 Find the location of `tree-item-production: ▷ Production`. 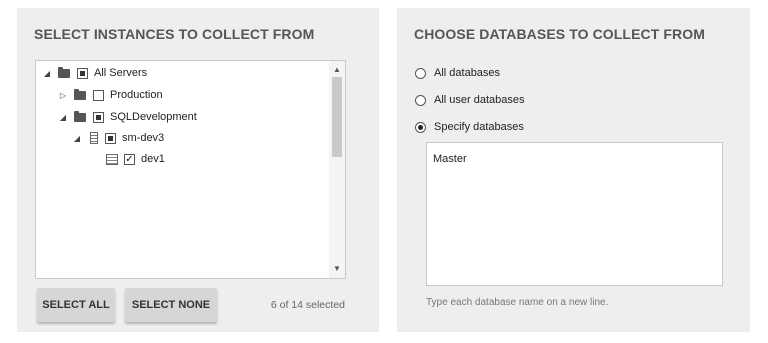

tree-item-production: ▷ Production is located at coordinates (110, 95).